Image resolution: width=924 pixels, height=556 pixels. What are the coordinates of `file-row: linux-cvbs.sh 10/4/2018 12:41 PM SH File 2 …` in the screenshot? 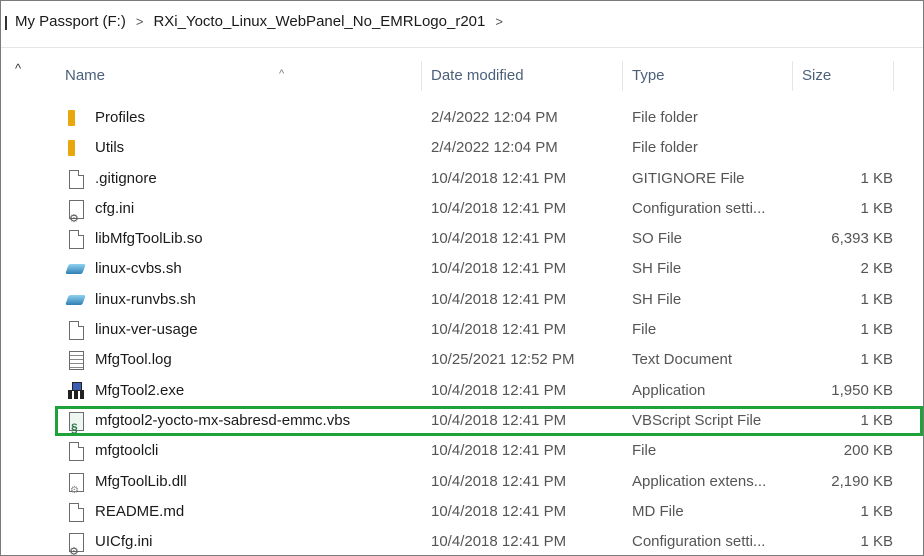 It's located at (489, 269).